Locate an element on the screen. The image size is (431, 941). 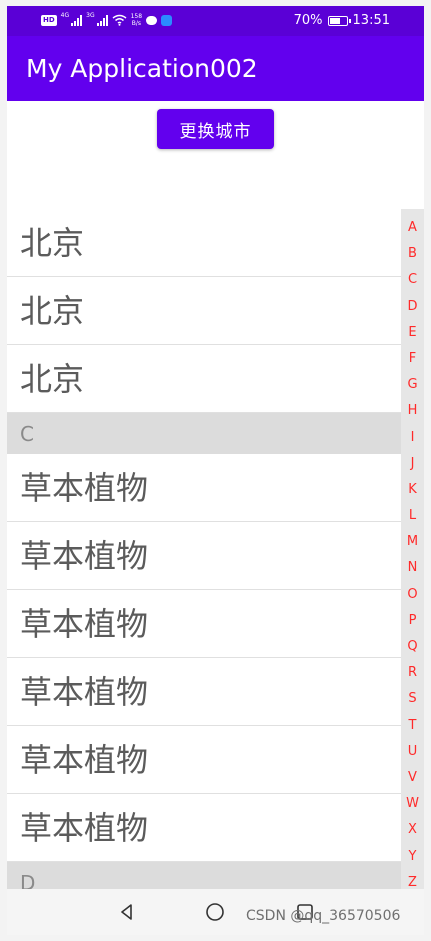
notification-app-icon is located at coordinates (167, 20).